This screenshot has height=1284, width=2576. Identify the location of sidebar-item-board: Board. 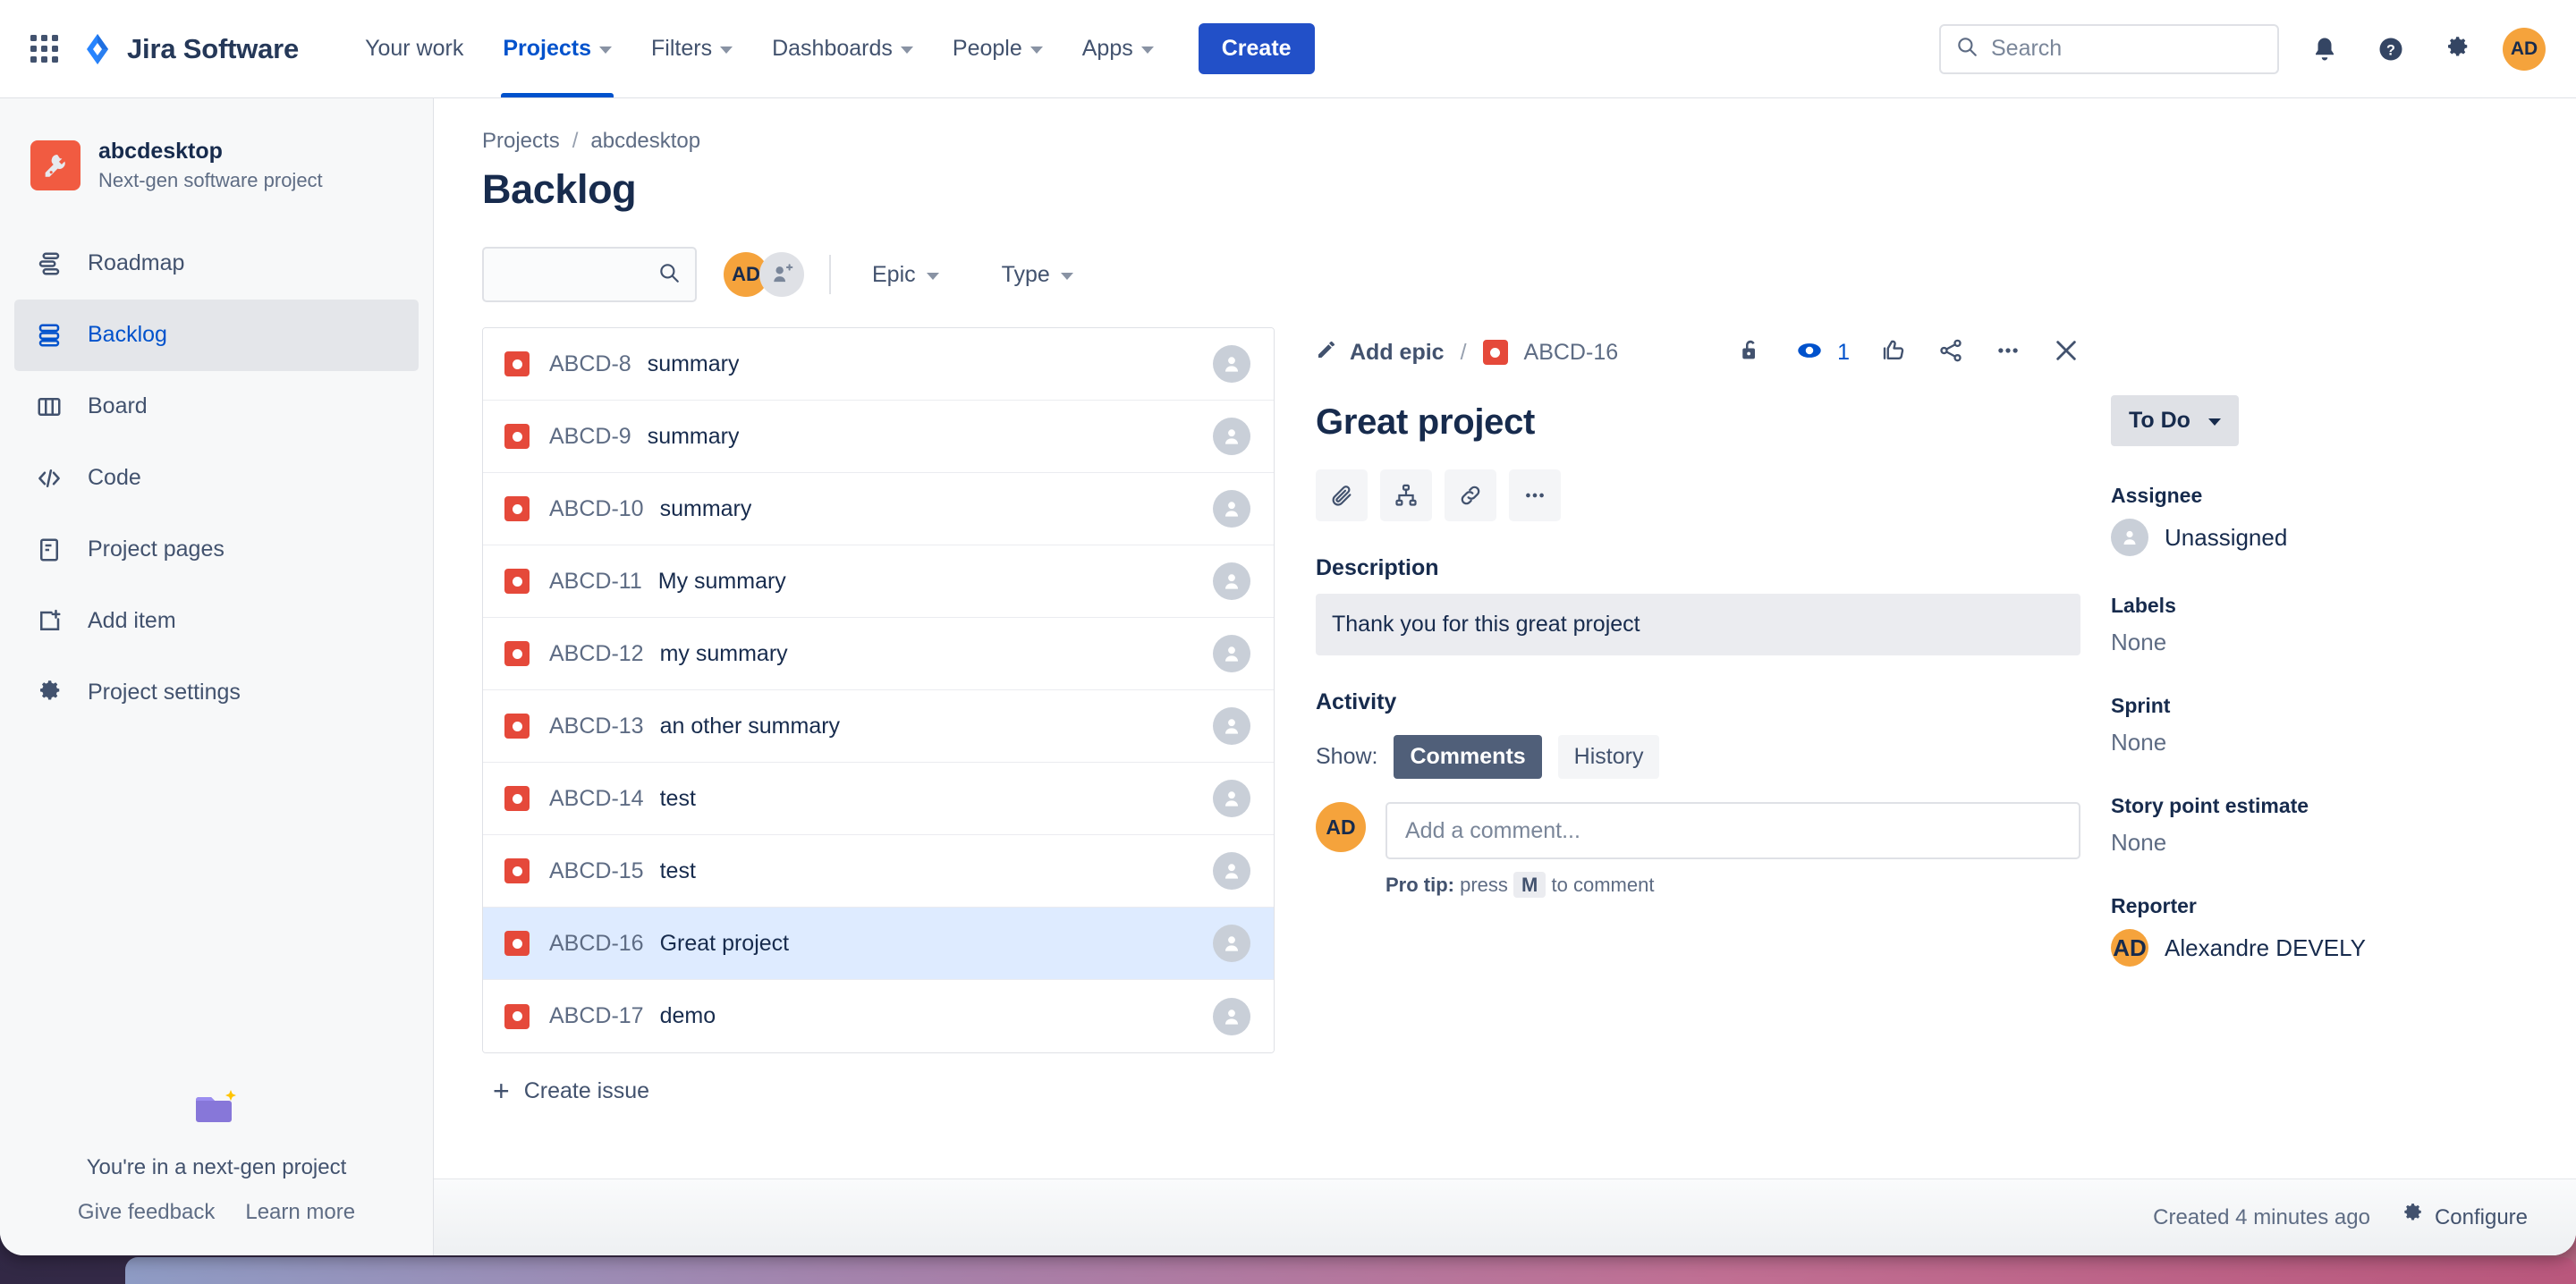
(216, 407).